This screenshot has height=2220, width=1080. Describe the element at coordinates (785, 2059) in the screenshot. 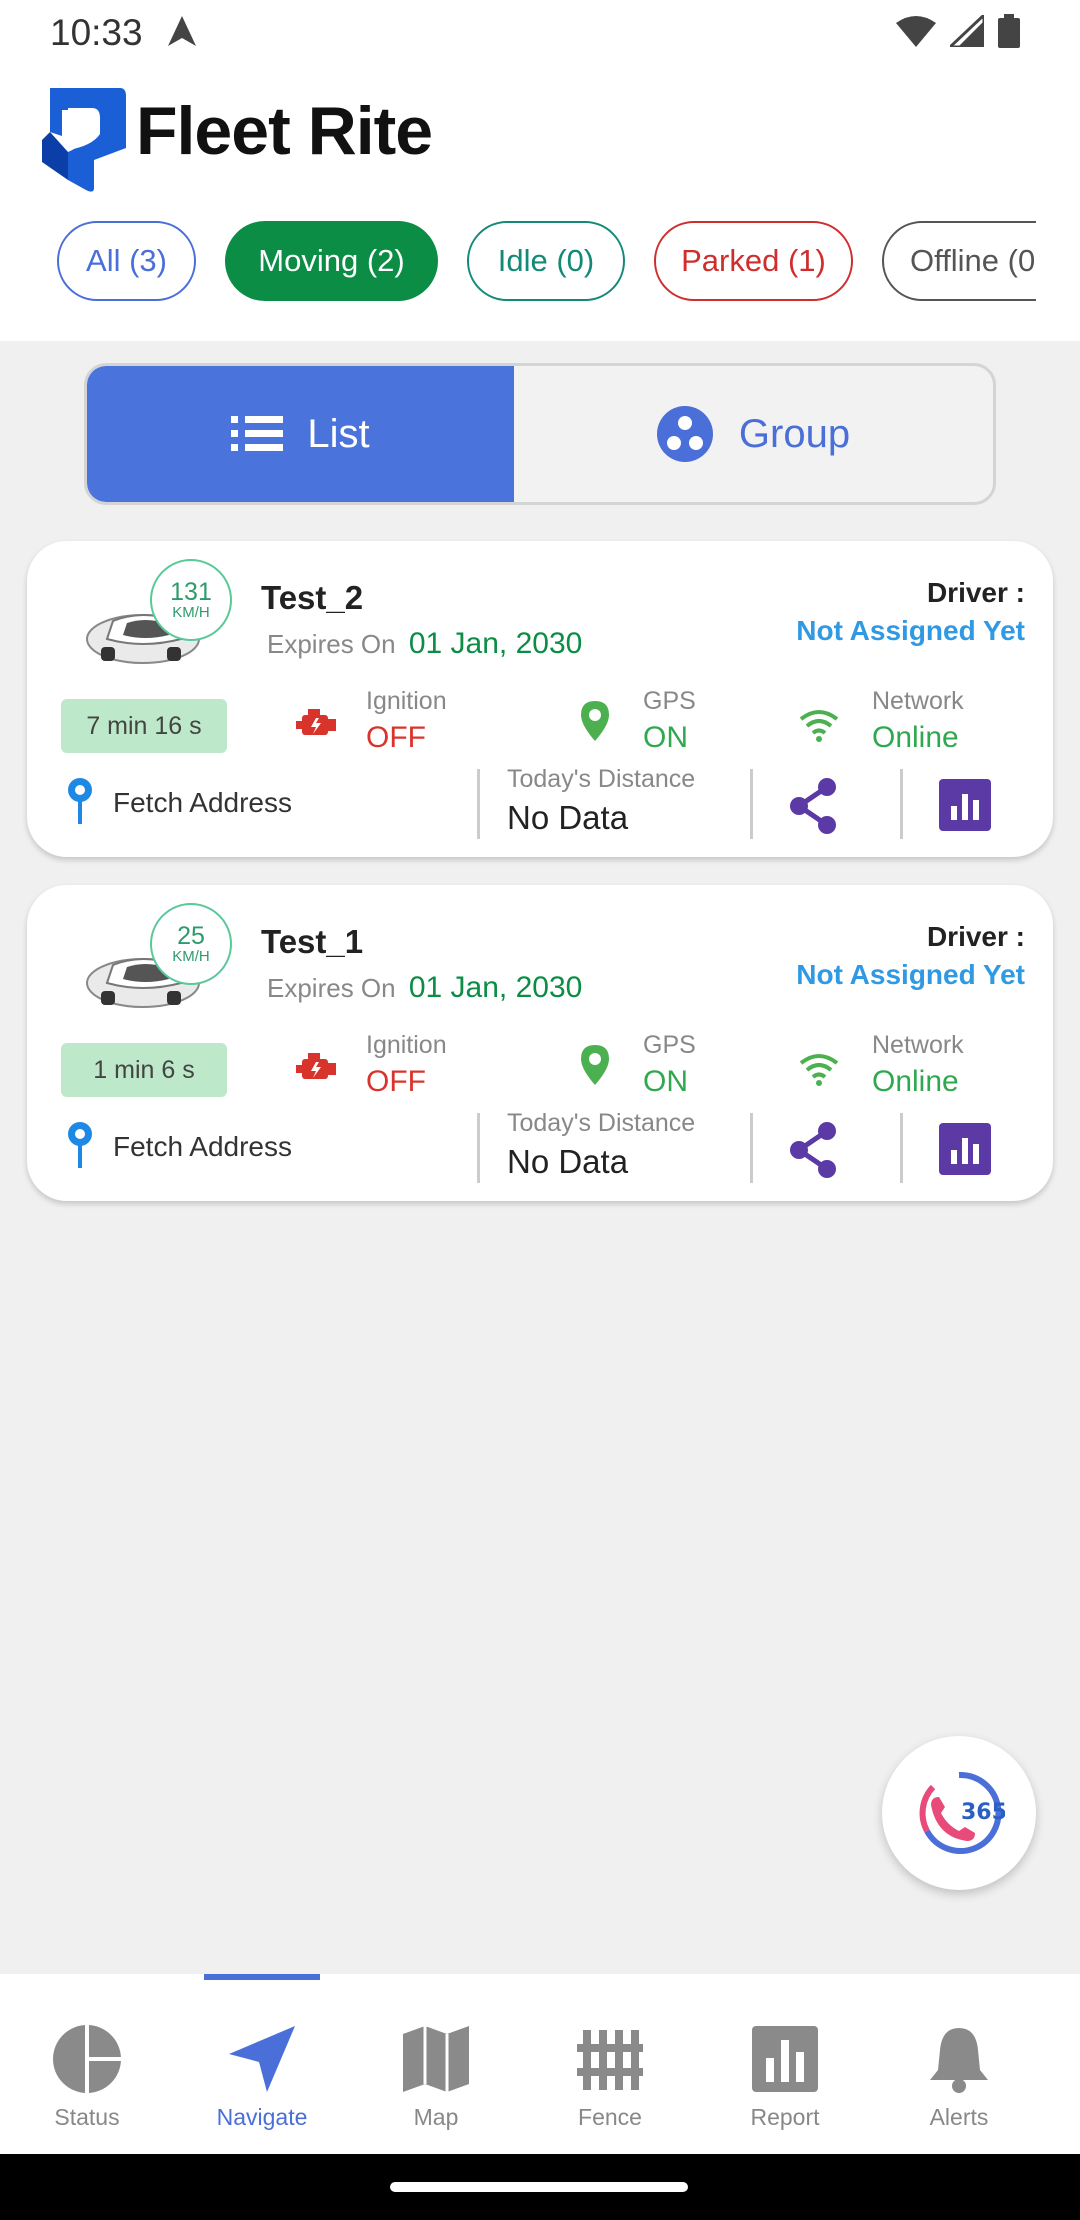

I see `bar-chart-icon` at that location.